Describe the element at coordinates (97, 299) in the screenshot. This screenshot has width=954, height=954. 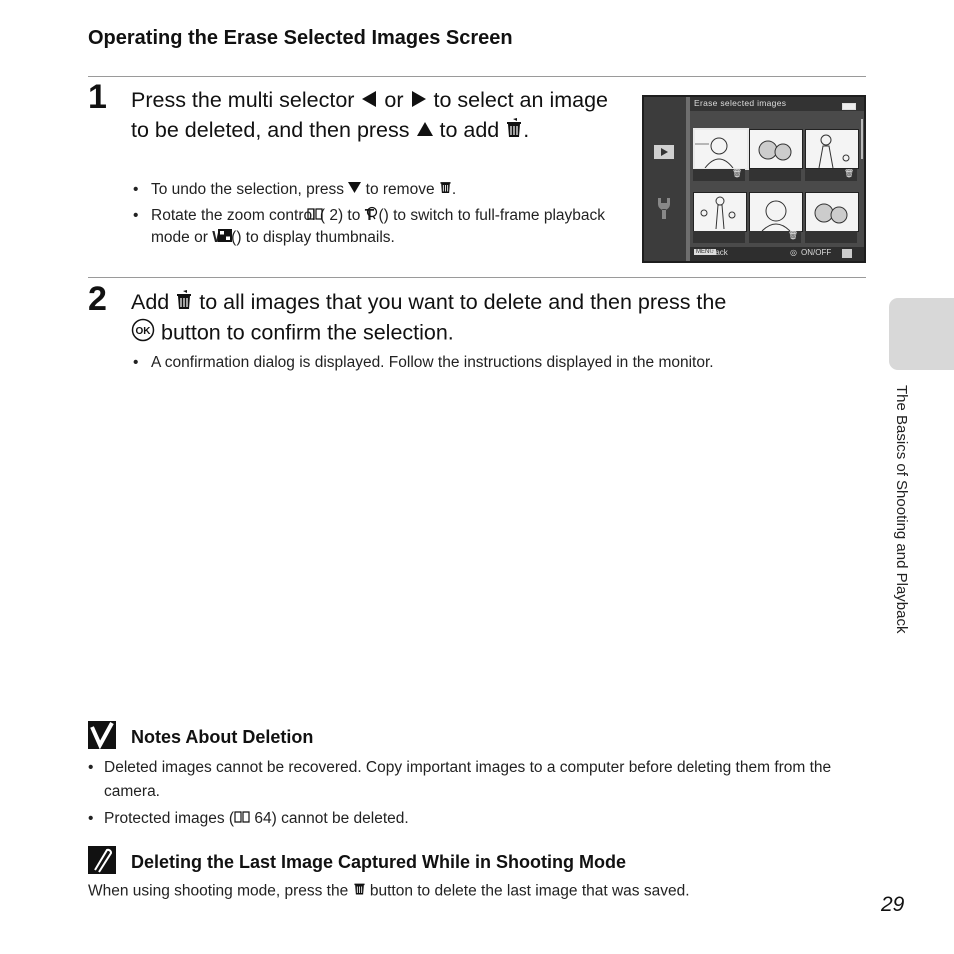
I see `step-2-number: 2` at that location.